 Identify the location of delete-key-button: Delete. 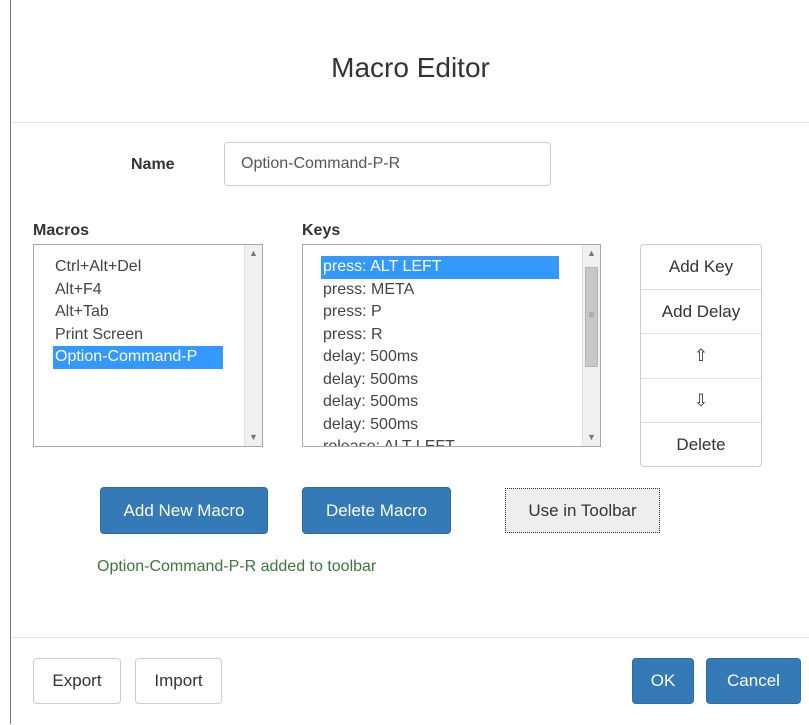
(701, 445).